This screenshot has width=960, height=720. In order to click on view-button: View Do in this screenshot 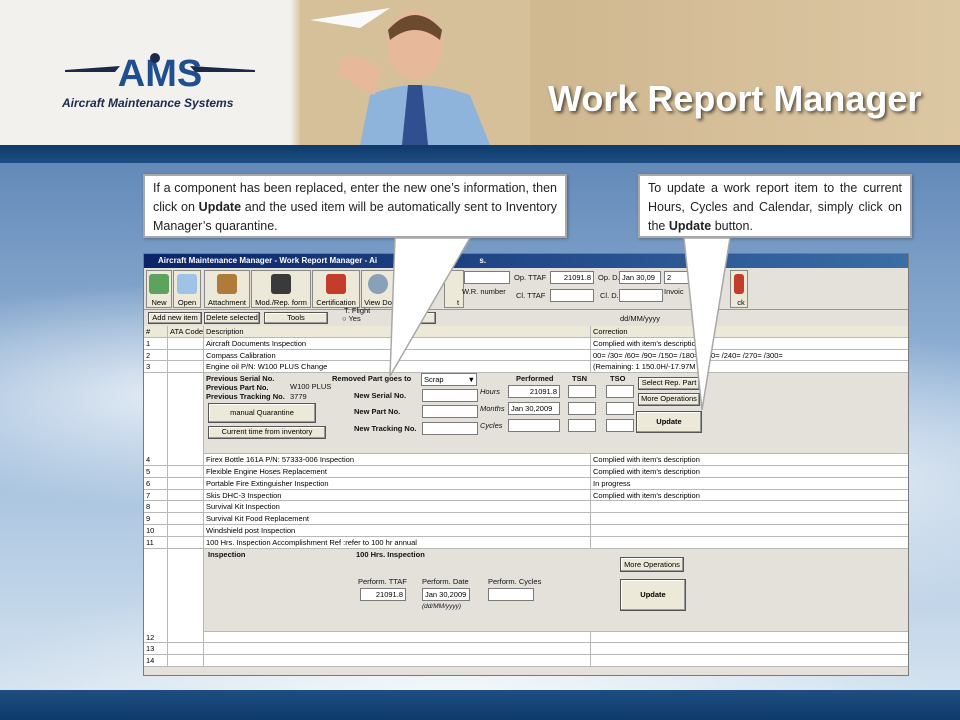, I will do `click(378, 289)`.